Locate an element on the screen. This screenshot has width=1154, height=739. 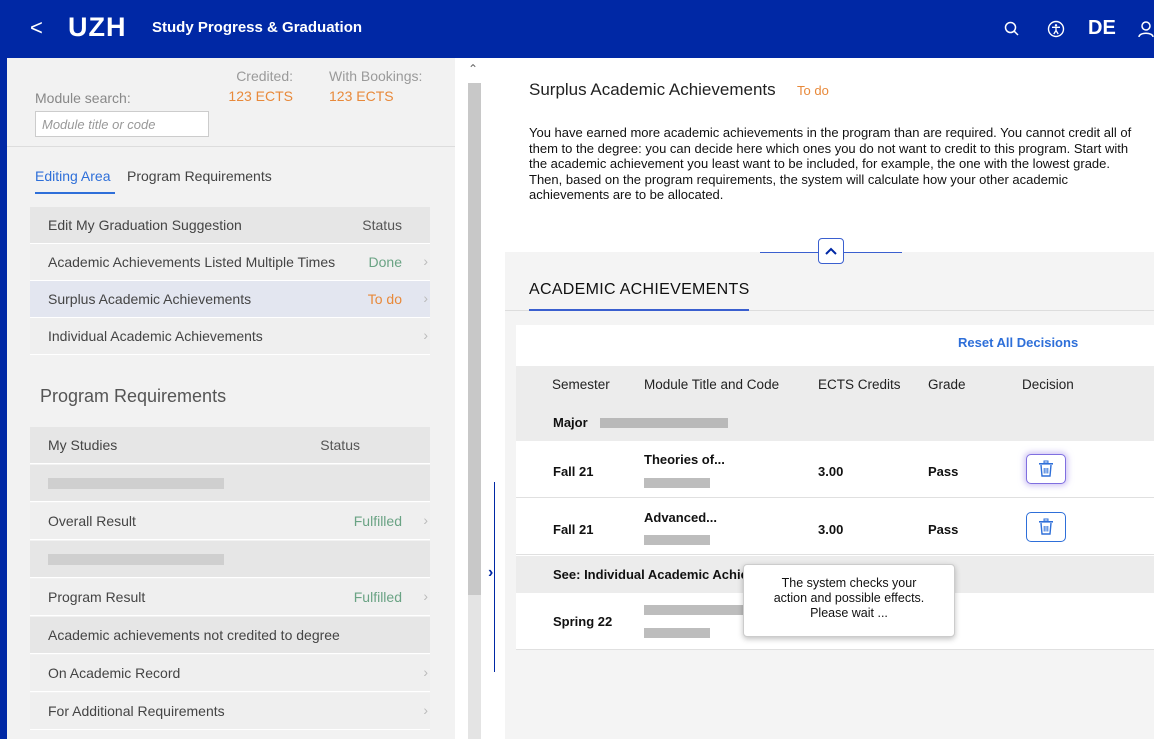
credited-value: 123 ECTS is located at coordinates (260, 96).